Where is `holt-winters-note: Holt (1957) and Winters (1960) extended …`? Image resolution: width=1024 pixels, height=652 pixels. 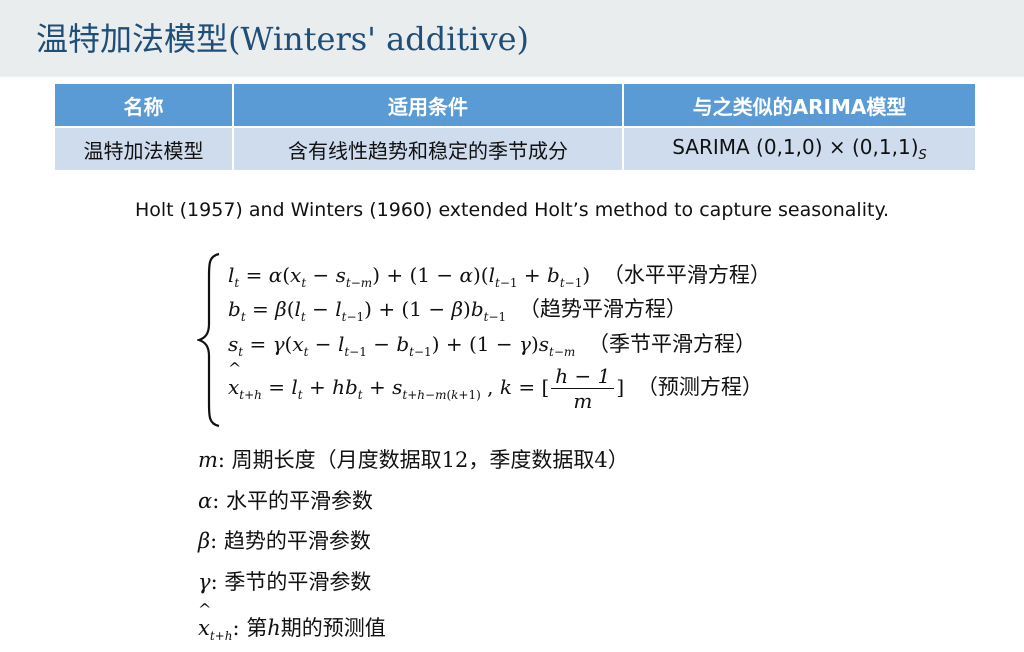 holt-winters-note: Holt (1957) and Winters (1960) extended … is located at coordinates (512, 210).